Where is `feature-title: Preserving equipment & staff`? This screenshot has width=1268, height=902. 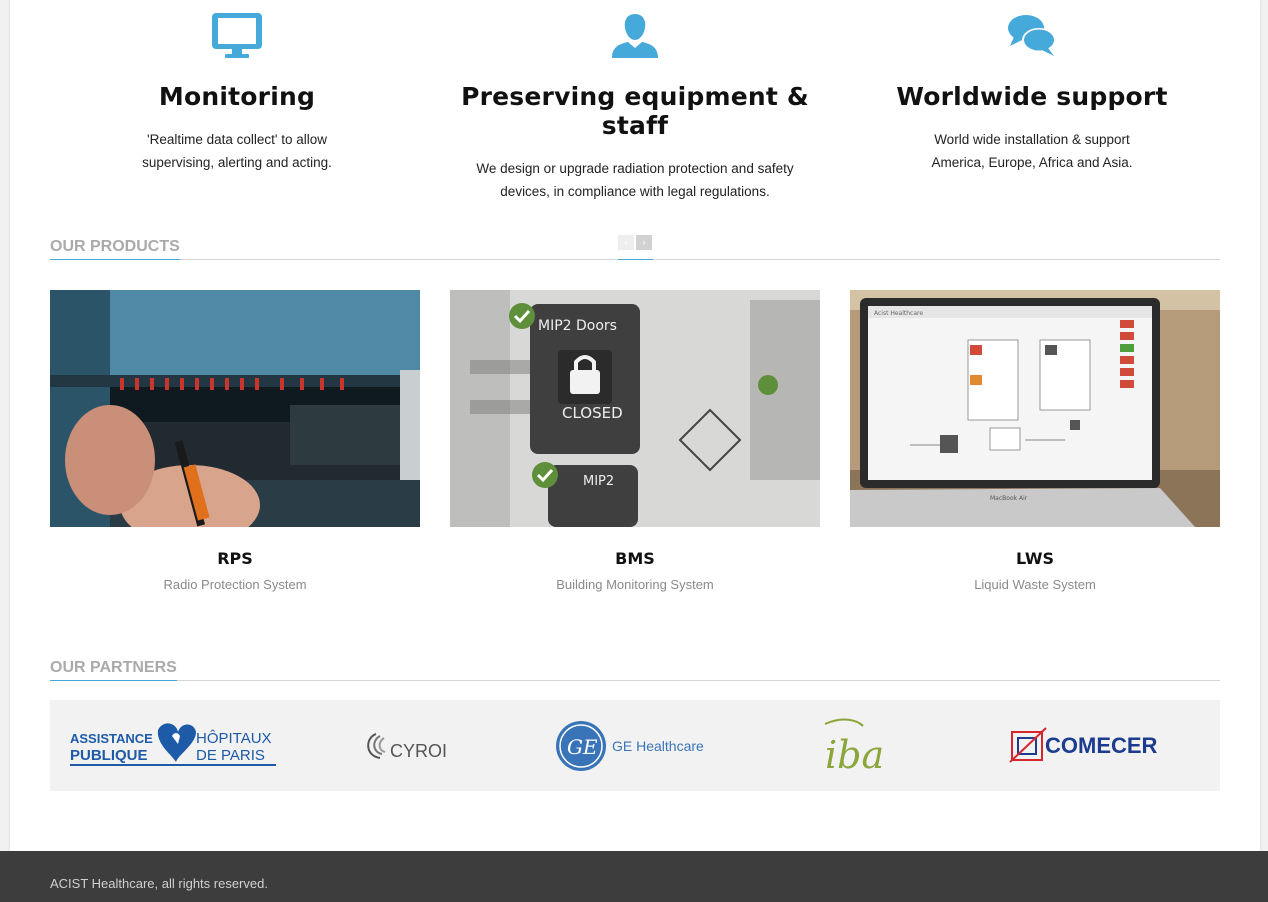 feature-title: Preserving equipment & staff is located at coordinates (635, 111).